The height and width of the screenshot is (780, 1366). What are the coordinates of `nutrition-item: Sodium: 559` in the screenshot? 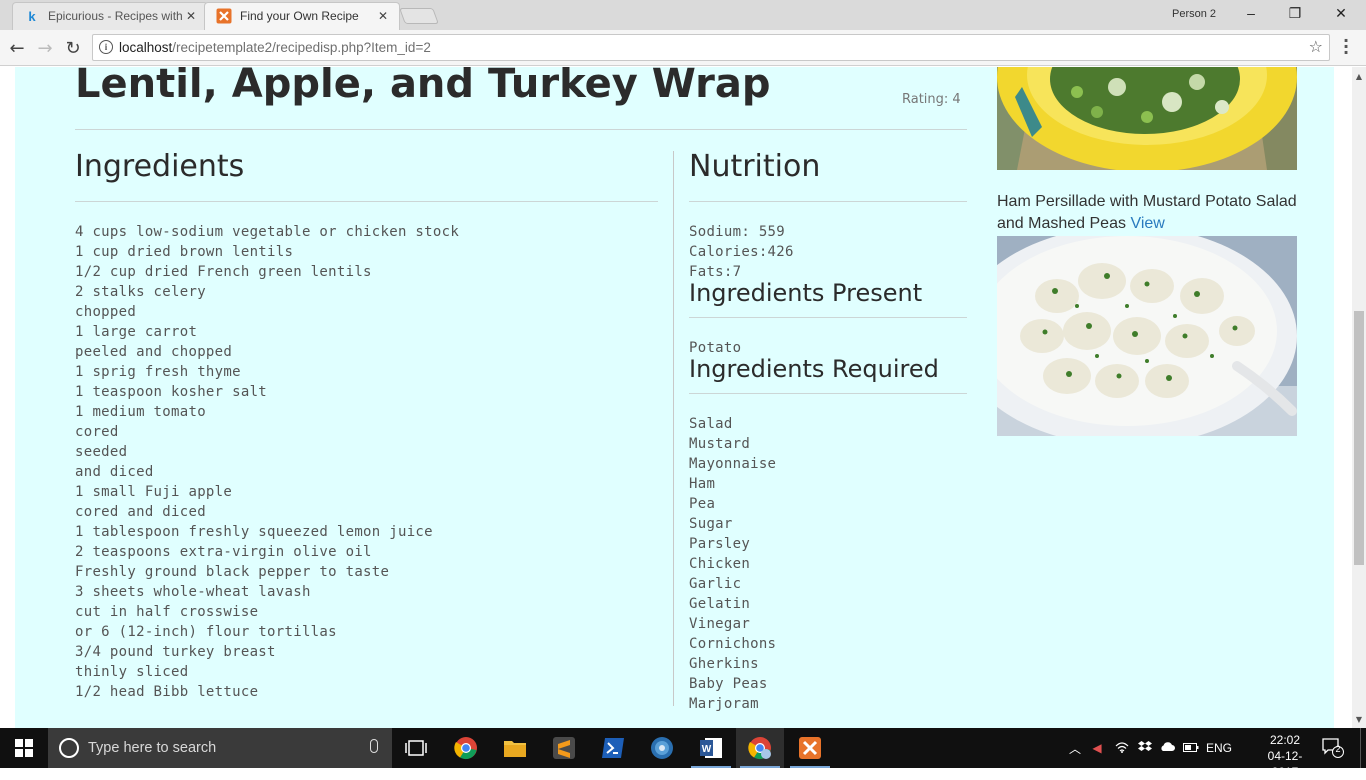 It's located at (737, 232).